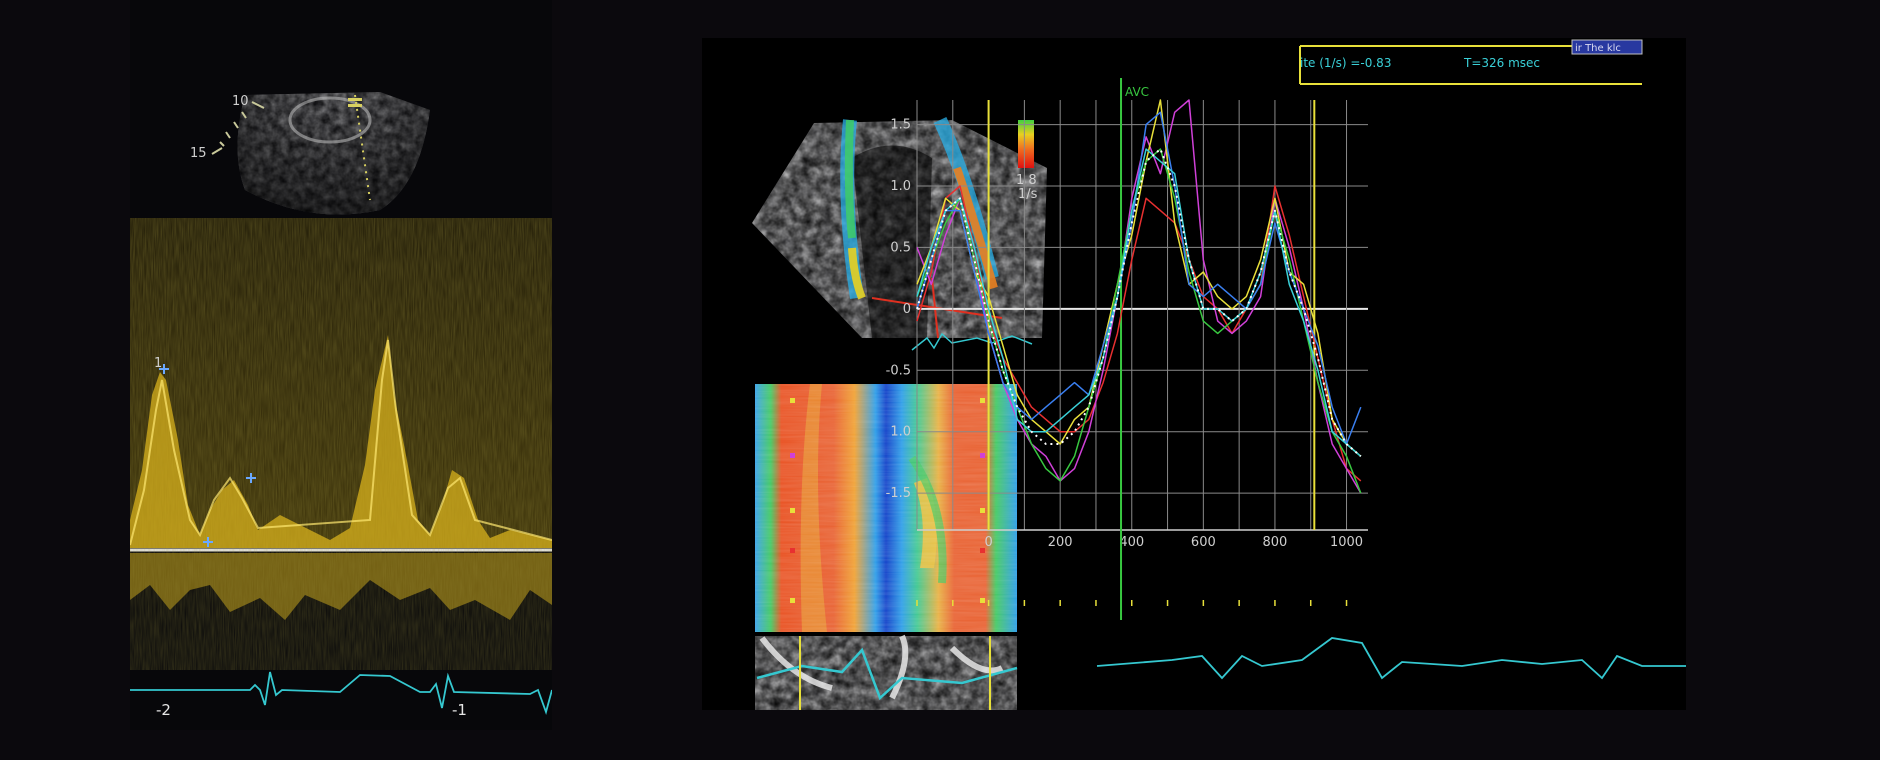 This screenshot has width=1880, height=760. Describe the element at coordinates (898, 370) in the screenshot. I see `y-tick-label: -0.5` at that location.